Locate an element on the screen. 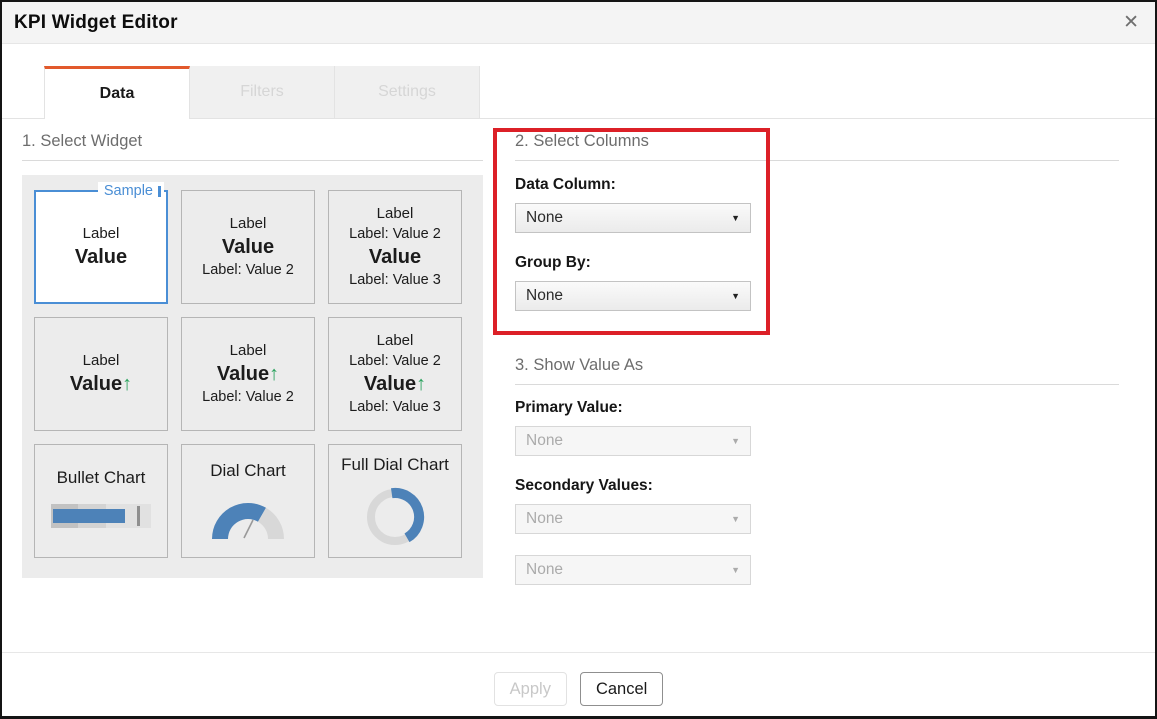 This screenshot has width=1157, height=719. secondary-value-select-1: None ▼ is located at coordinates (633, 519).